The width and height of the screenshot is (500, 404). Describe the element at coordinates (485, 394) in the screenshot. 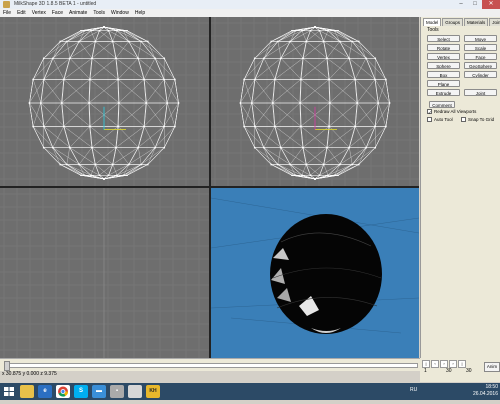

I see `clock-date: 26.04.2016` at that location.